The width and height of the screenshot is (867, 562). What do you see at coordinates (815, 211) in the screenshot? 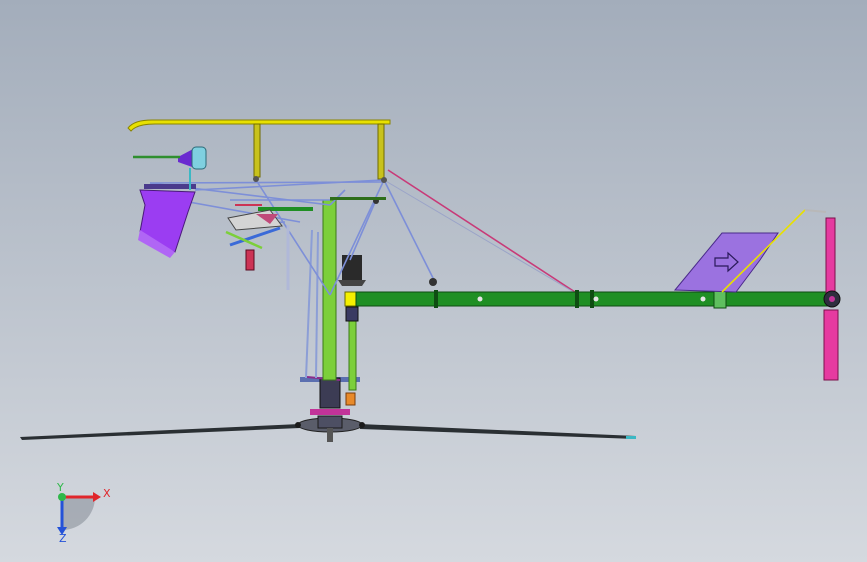
I see `fin-brace-top` at bounding box center [815, 211].